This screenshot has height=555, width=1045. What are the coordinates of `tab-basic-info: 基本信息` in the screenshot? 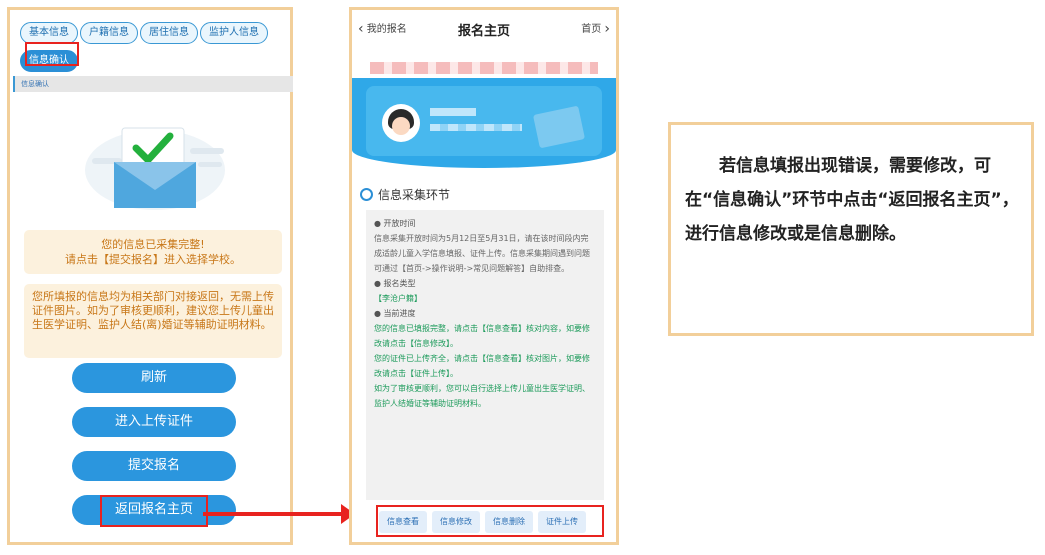 It's located at (49, 33).